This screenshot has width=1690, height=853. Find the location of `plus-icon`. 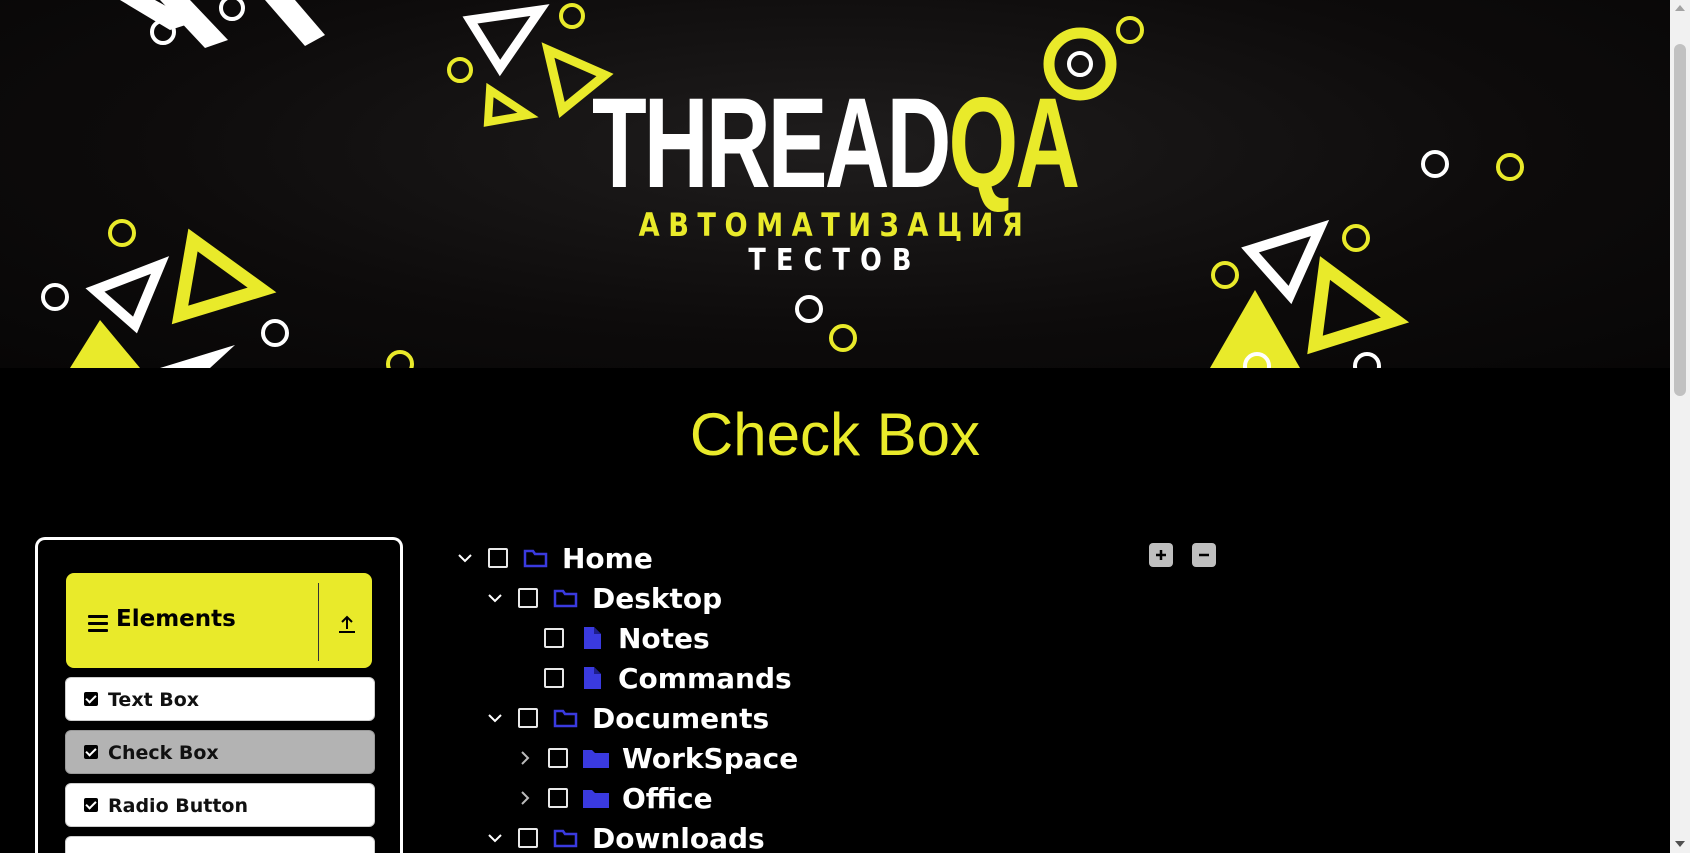

plus-icon is located at coordinates (1161, 555).